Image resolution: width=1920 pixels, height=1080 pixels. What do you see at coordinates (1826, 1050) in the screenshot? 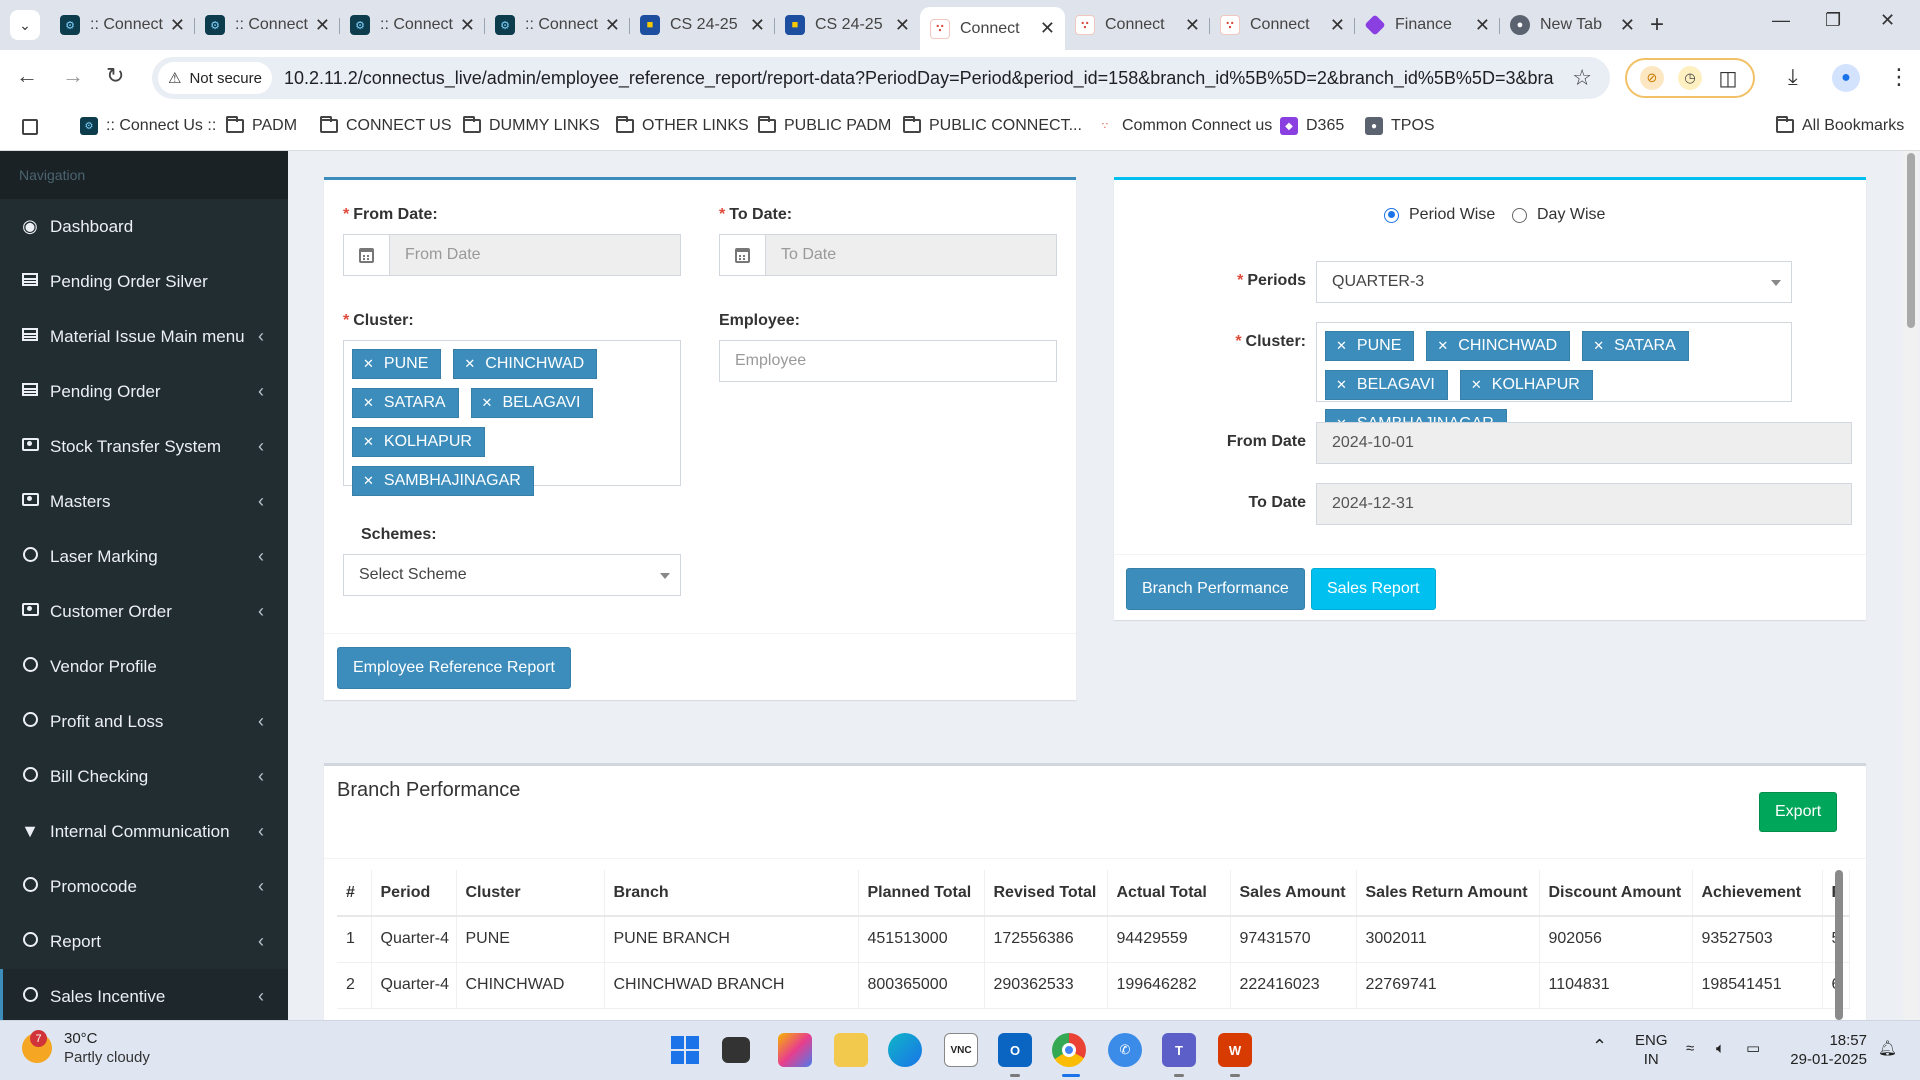
I see `clock: 18:57 29-01-2025` at bounding box center [1826, 1050].